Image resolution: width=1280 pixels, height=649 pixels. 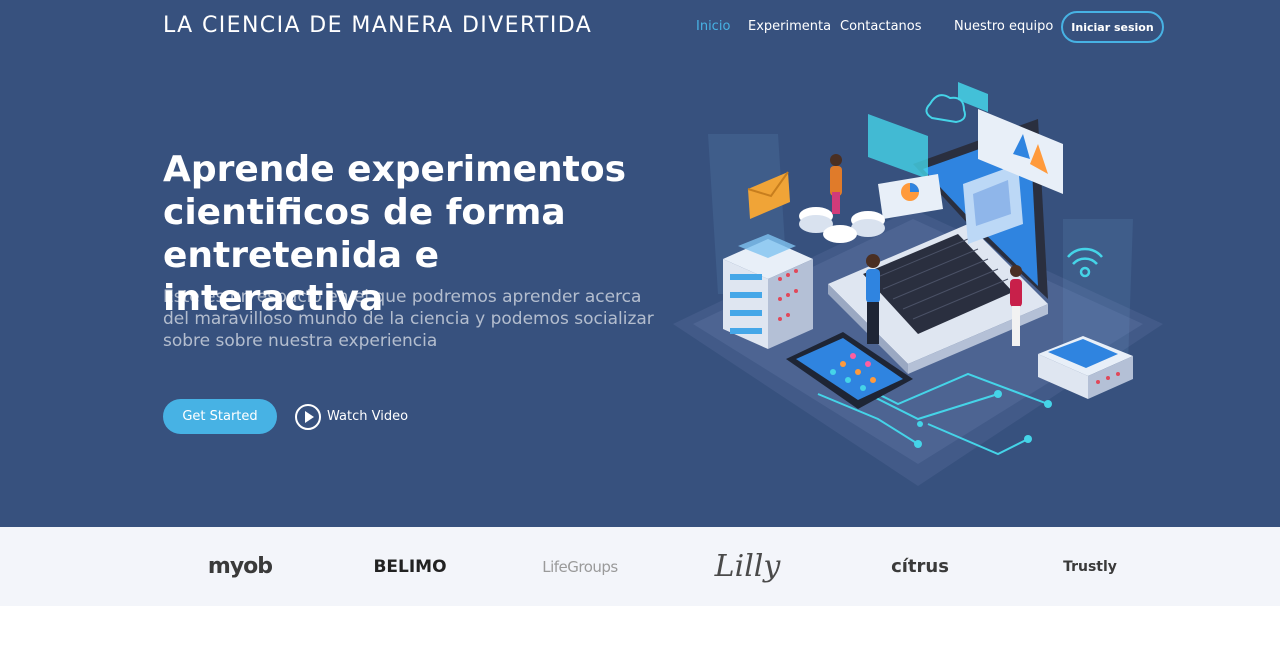 I want to click on nav-nuestro-equipo: Nuestro equipo, so click(x=1003, y=26).